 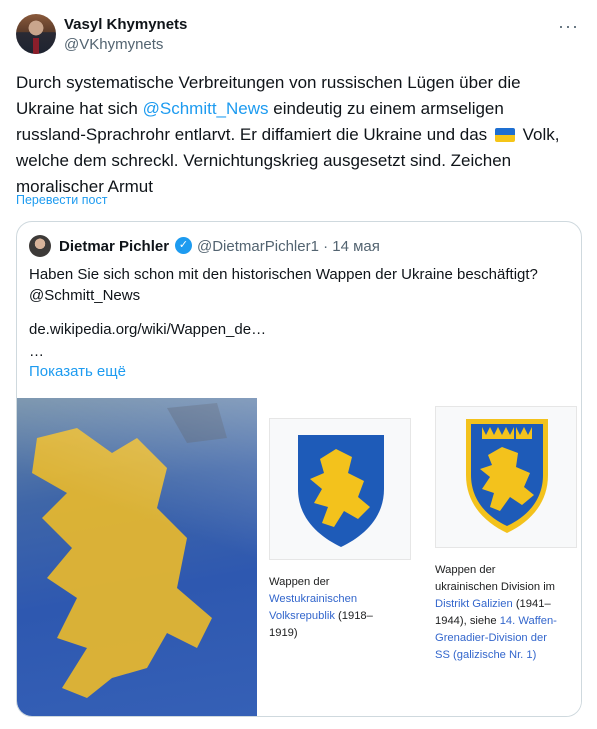 What do you see at coordinates (386, 108) in the screenshot?
I see `tweet-text-segment: eindeutig zu einem armseligen` at bounding box center [386, 108].